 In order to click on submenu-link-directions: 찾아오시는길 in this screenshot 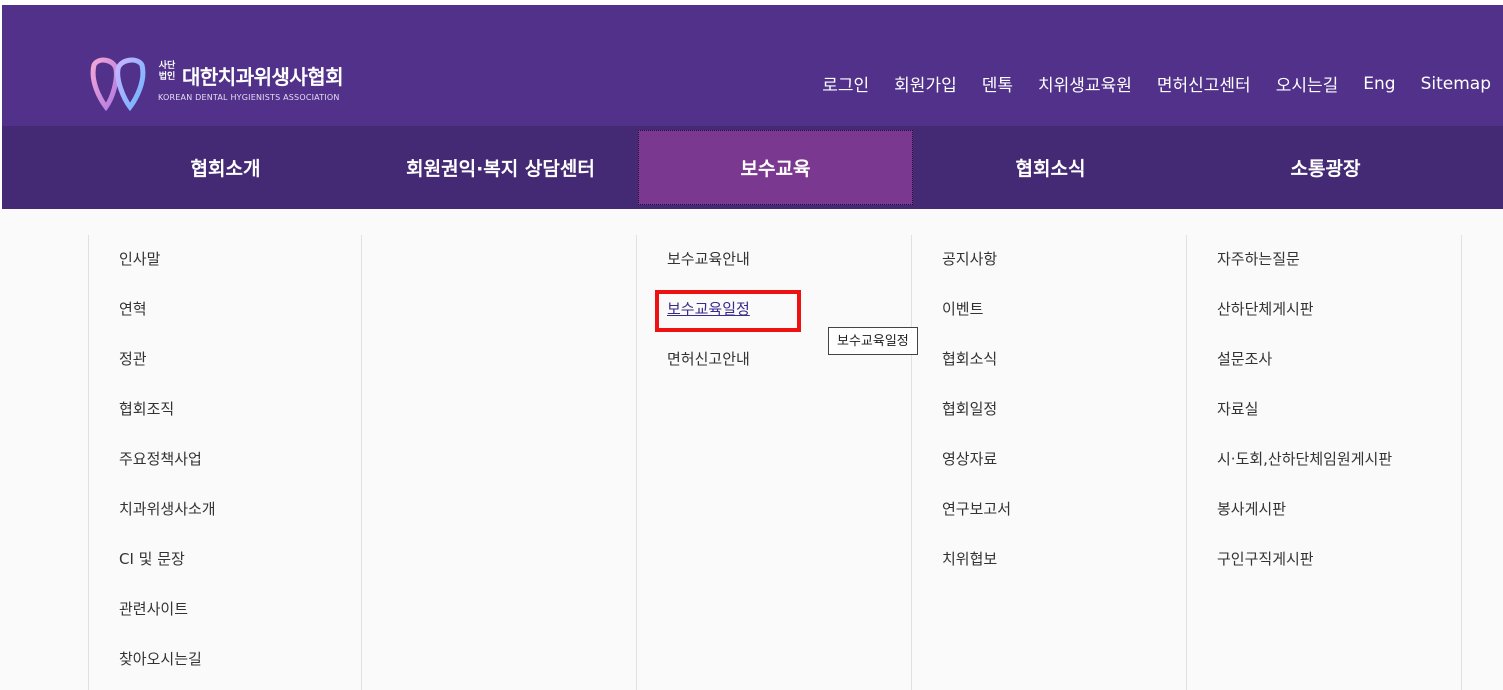, I will do `click(160, 659)`.